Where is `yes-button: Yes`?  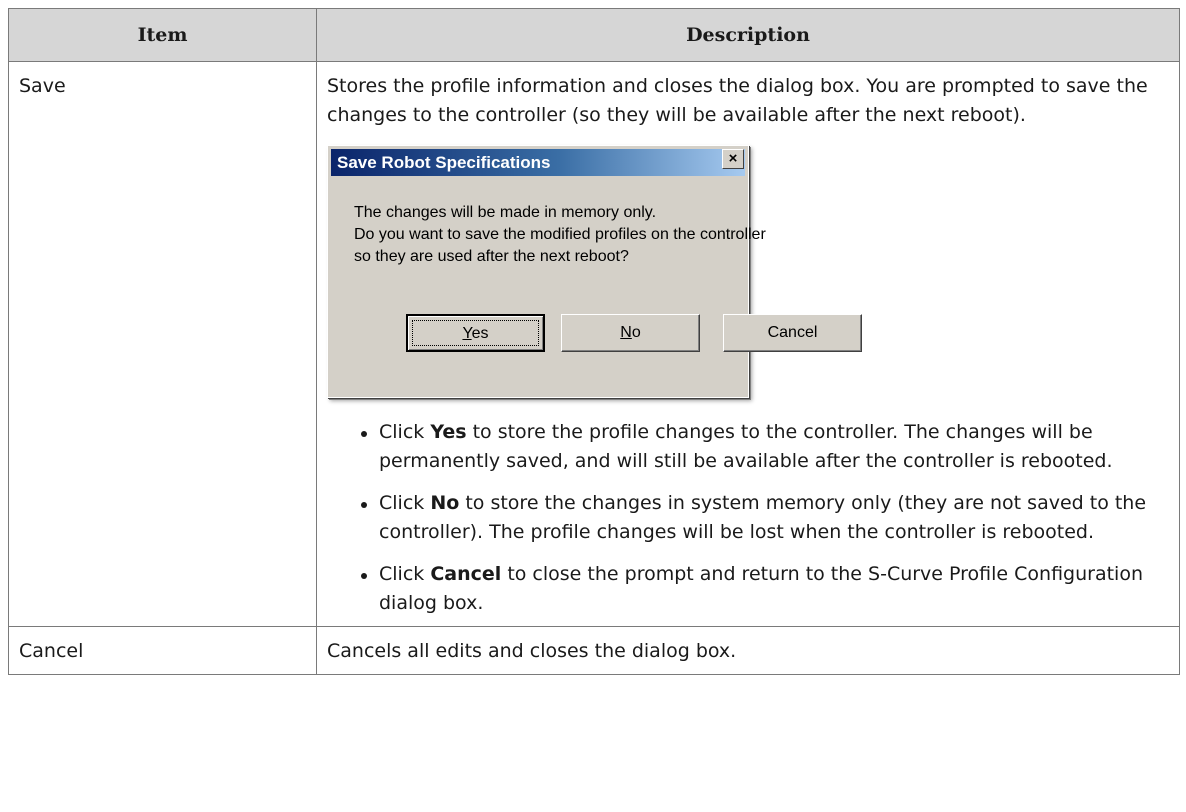 yes-button: Yes is located at coordinates (475, 333).